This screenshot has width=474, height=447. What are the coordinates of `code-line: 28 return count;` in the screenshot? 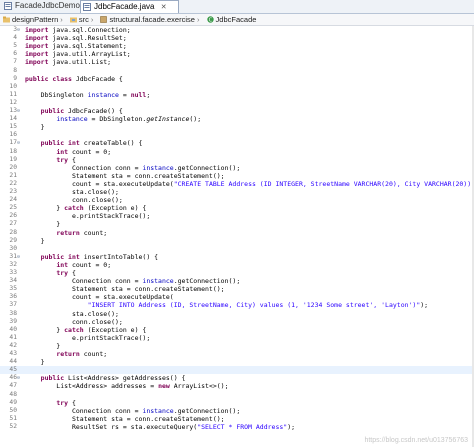 It's located at (237, 233).